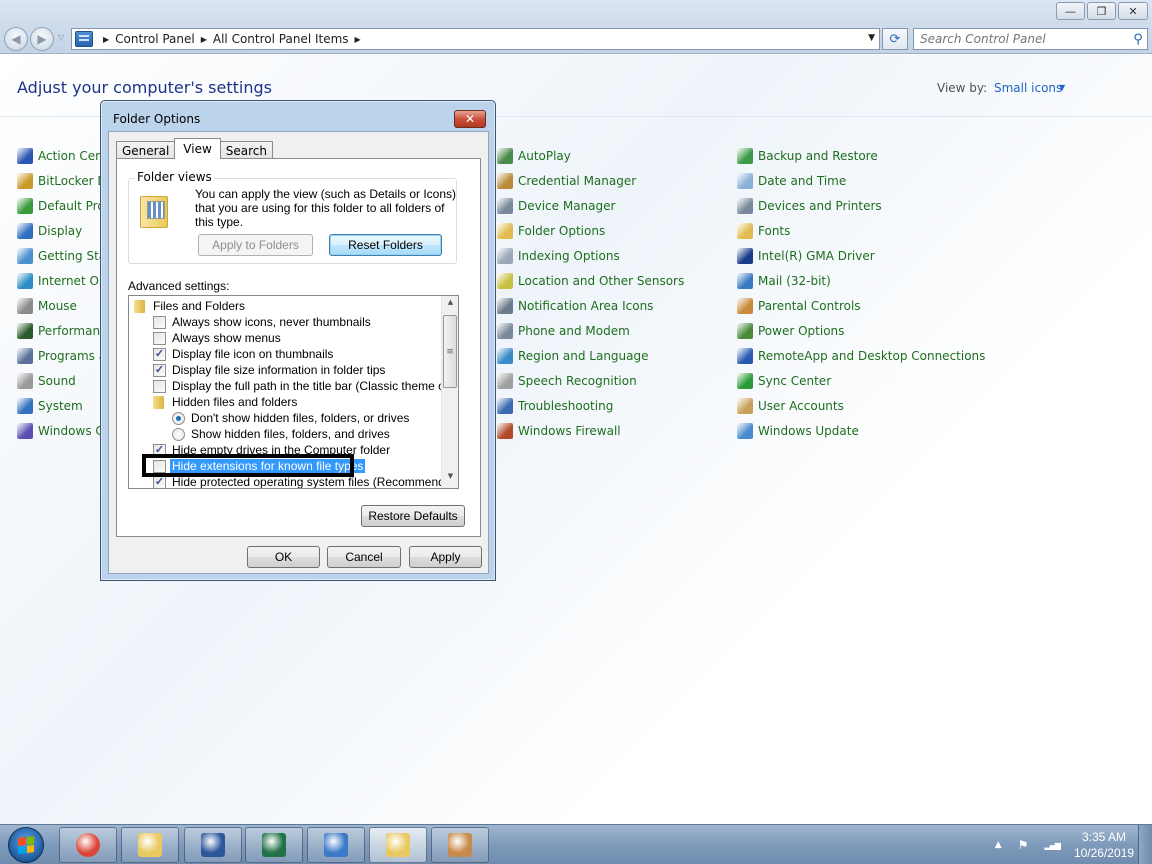 Image resolution: width=1152 pixels, height=864 pixels. Describe the element at coordinates (16, 39) in the screenshot. I see `back-button: ◀` at that location.